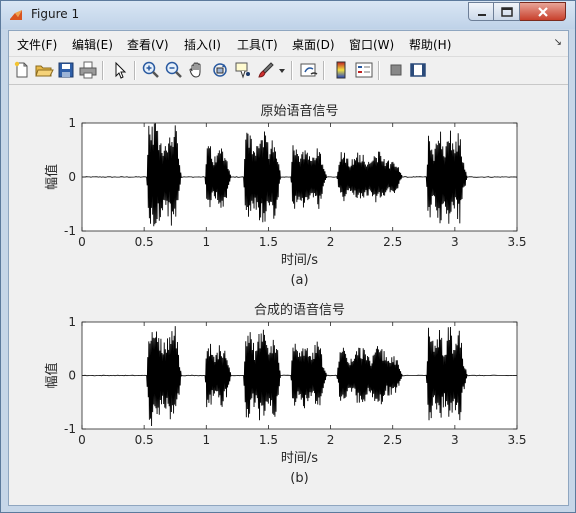 The height and width of the screenshot is (513, 576). I want to click on close-button, so click(543, 11).